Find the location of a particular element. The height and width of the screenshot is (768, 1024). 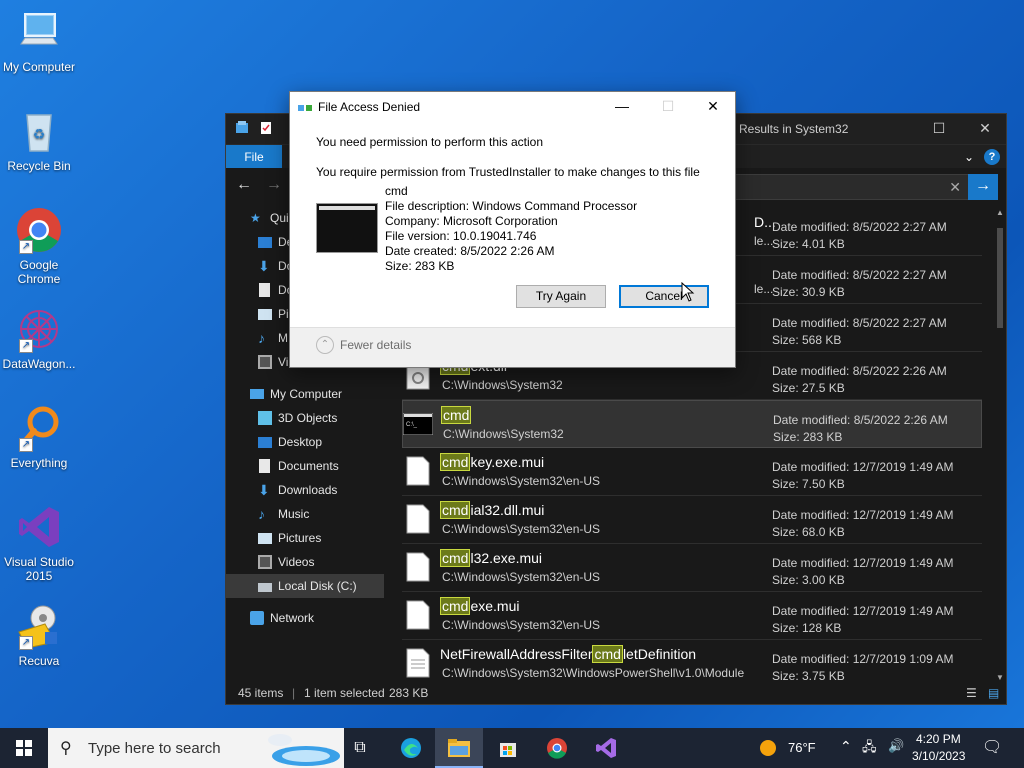

search-go-button: → is located at coordinates (983, 187).